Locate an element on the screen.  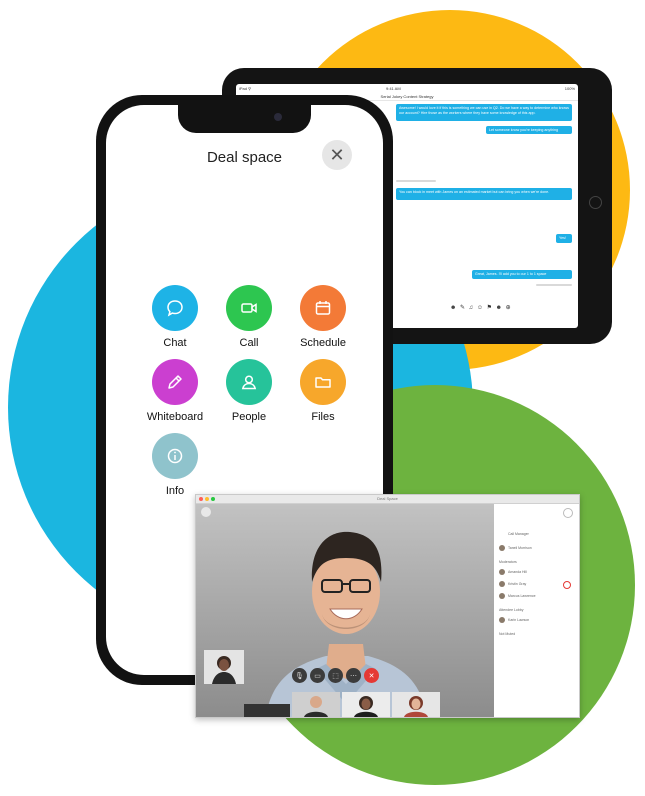
status-indicator is located at coordinates (567, 585).